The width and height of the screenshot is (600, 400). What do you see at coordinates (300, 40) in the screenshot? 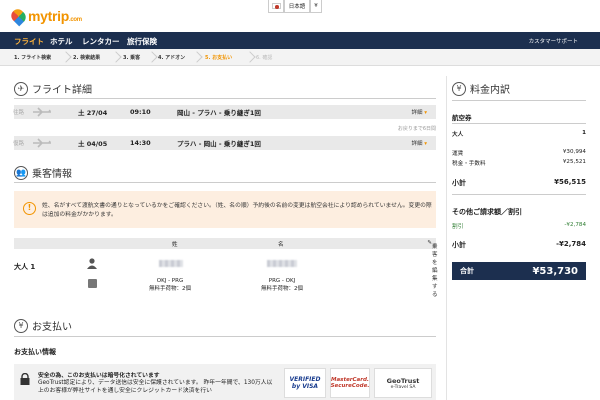
I see `main-nav: フライト ホテル レンタカー 旅行保険 カスタマーサポート` at bounding box center [300, 40].